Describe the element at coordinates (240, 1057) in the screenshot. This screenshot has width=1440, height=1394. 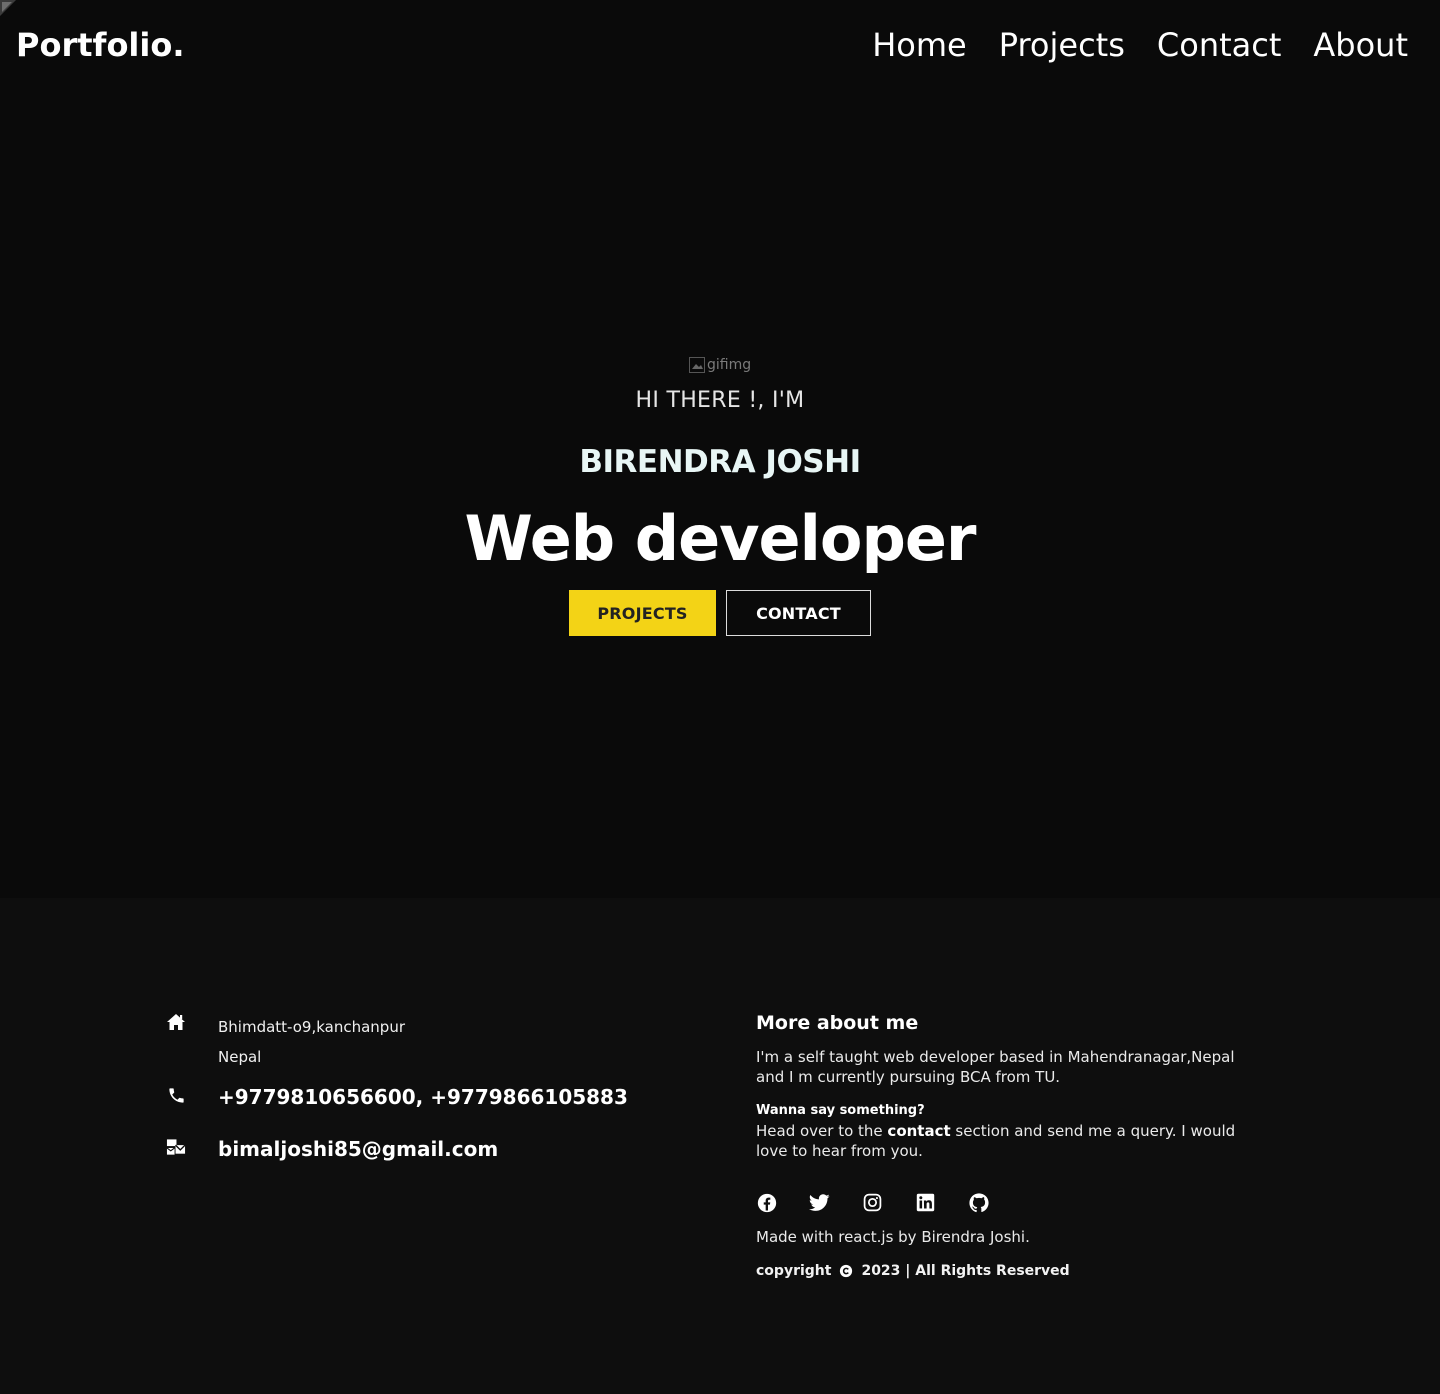
I see `address-line-2: Nepal` at that location.